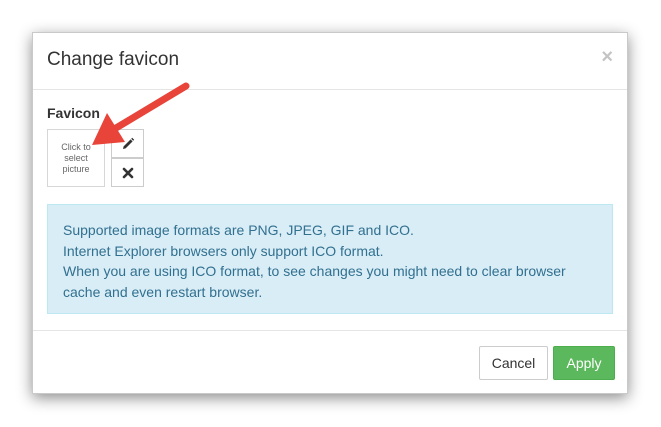  Describe the element at coordinates (73, 113) in the screenshot. I see `favicon-label: Favicon` at that location.